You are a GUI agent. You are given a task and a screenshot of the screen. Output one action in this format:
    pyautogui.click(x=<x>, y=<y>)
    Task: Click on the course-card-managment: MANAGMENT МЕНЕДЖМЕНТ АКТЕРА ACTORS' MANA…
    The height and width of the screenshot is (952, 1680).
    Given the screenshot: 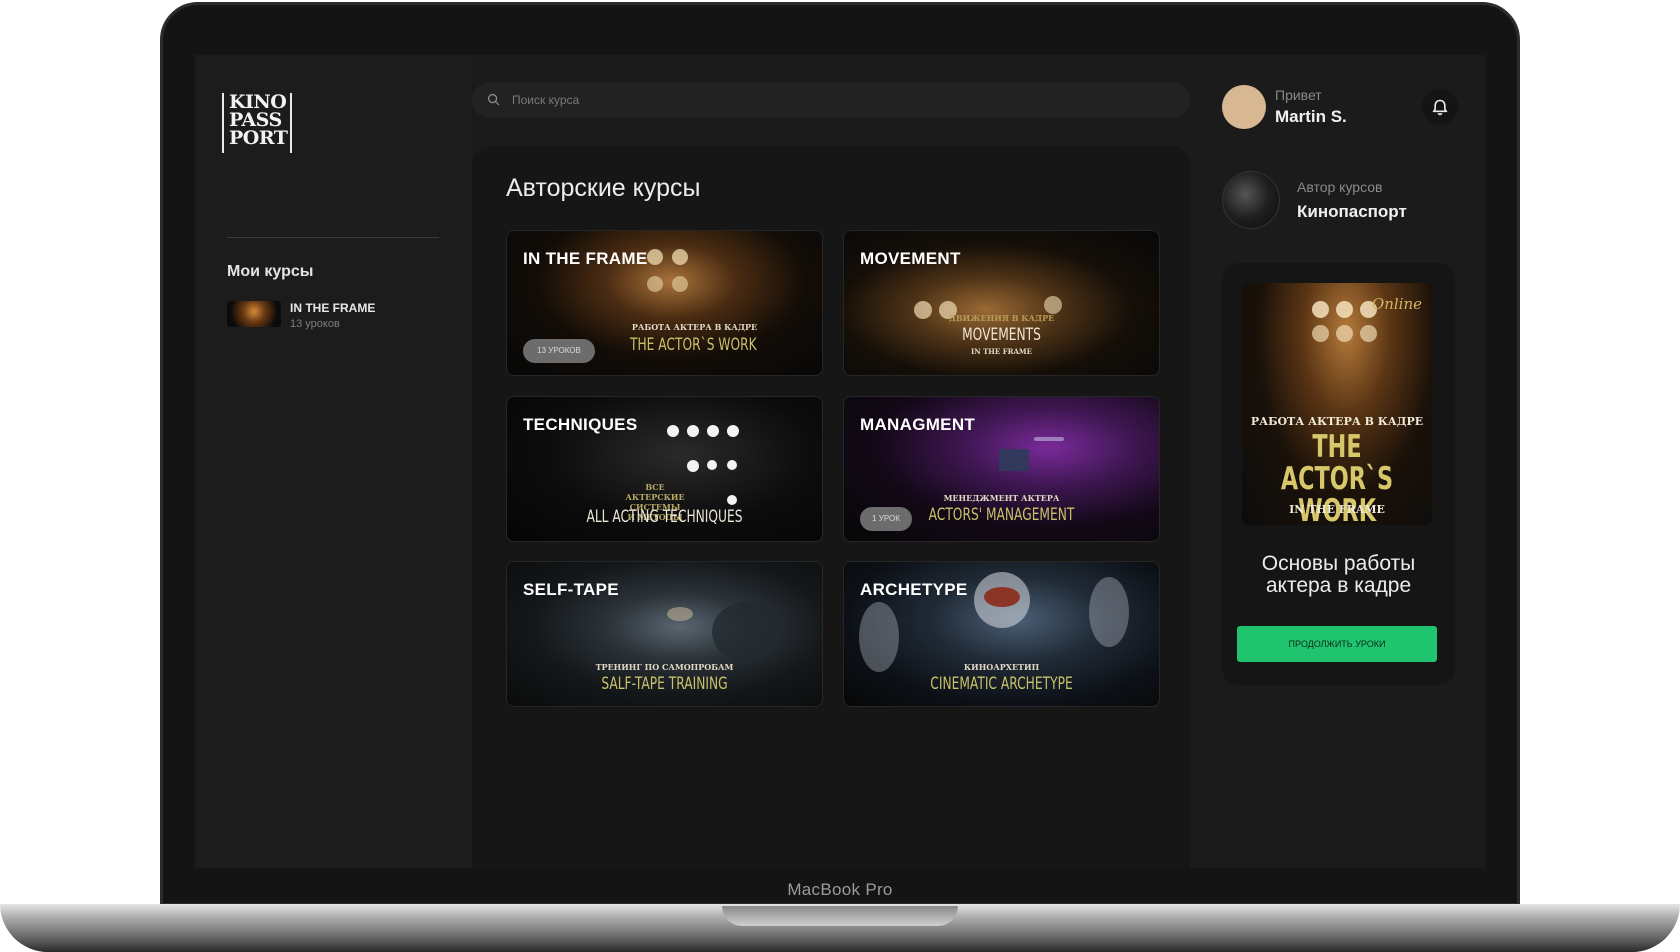 What is the action you would take?
    pyautogui.click(x=1001, y=469)
    